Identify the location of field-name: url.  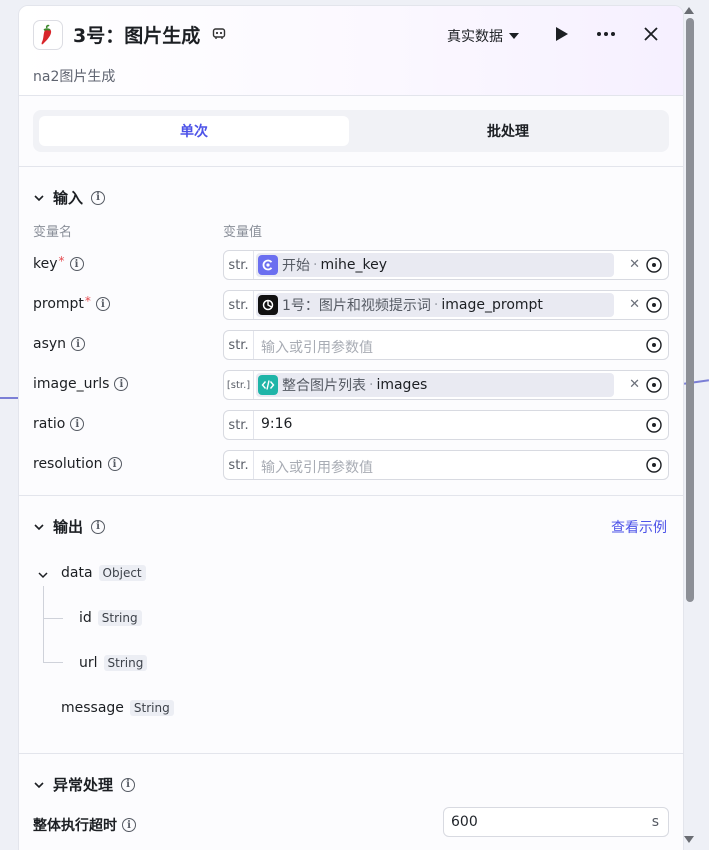
(88, 663).